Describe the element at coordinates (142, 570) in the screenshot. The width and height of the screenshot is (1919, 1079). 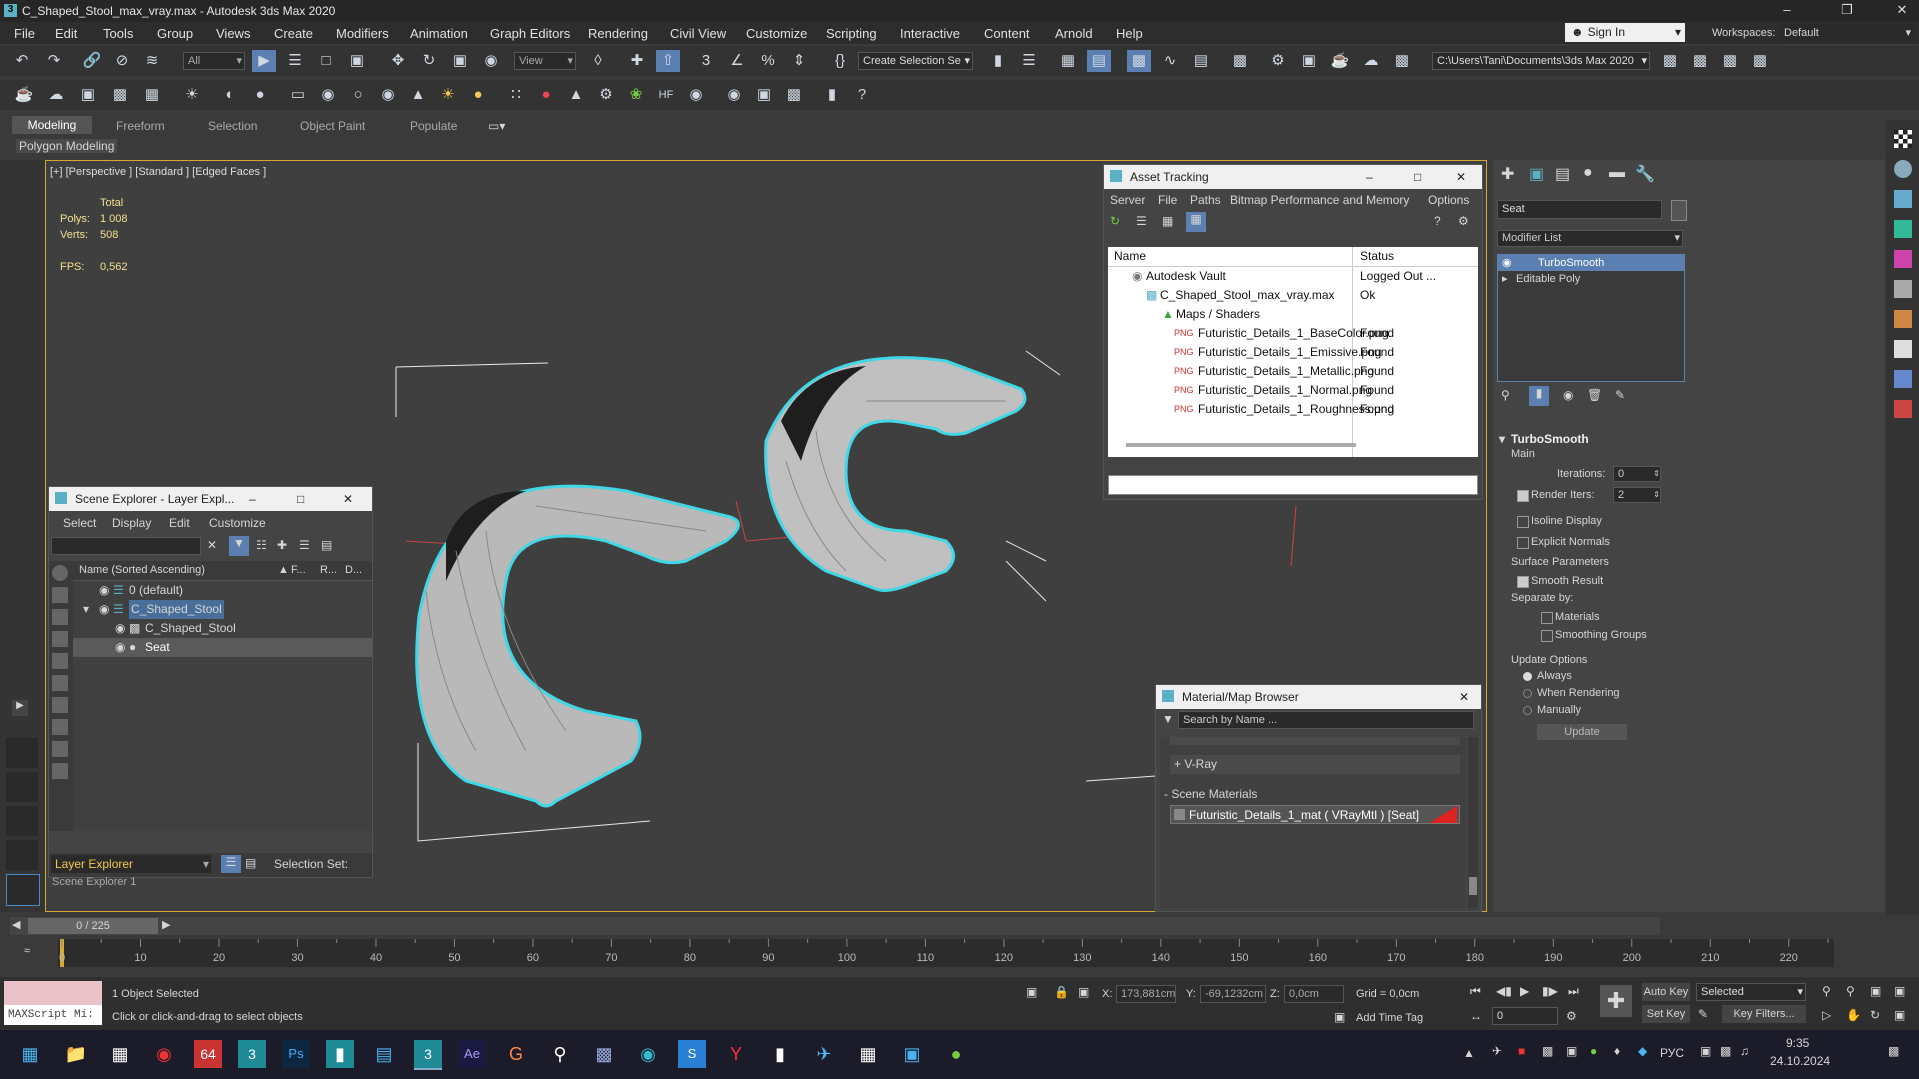
I see `se-col-name: Name (Sorted Ascending)` at that location.